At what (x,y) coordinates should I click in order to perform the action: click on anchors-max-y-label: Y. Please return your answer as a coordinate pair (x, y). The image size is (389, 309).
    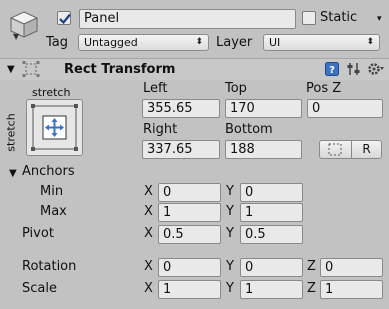
    Looking at the image, I should click on (230, 211).